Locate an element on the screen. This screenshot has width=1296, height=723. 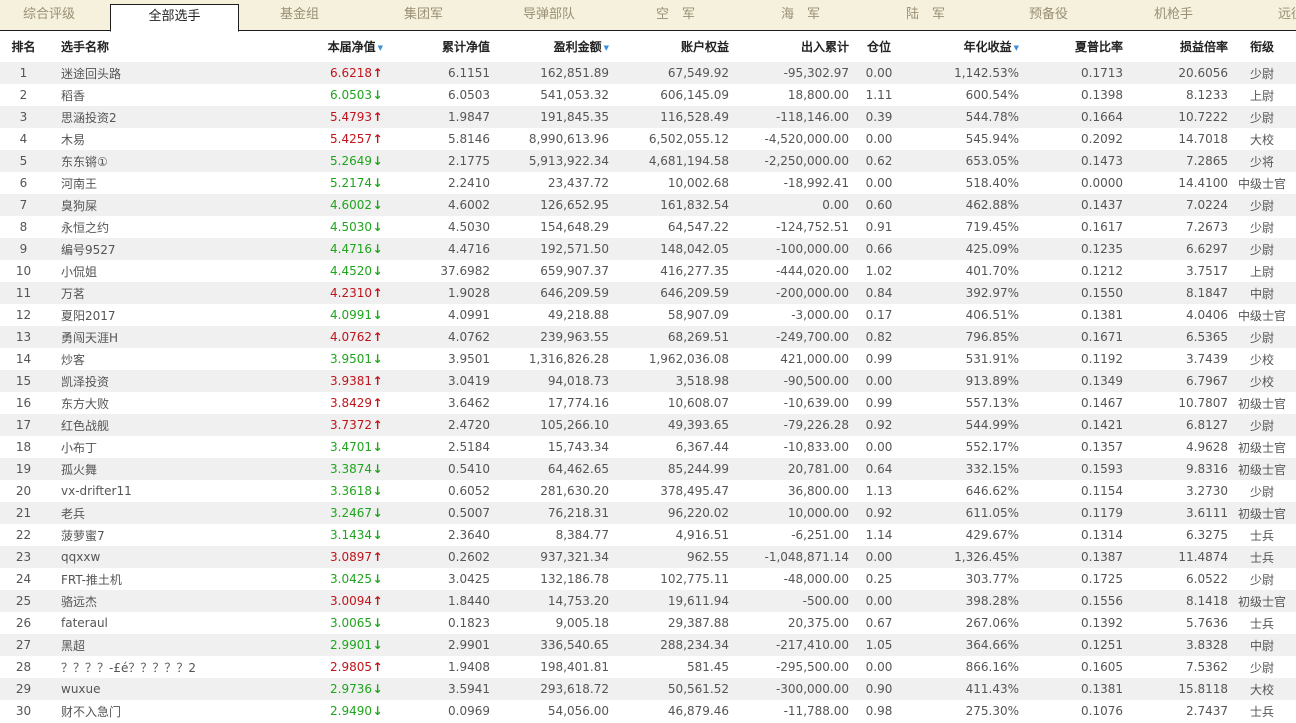
cell-equity: 3,518.98 is located at coordinates (669, 381).